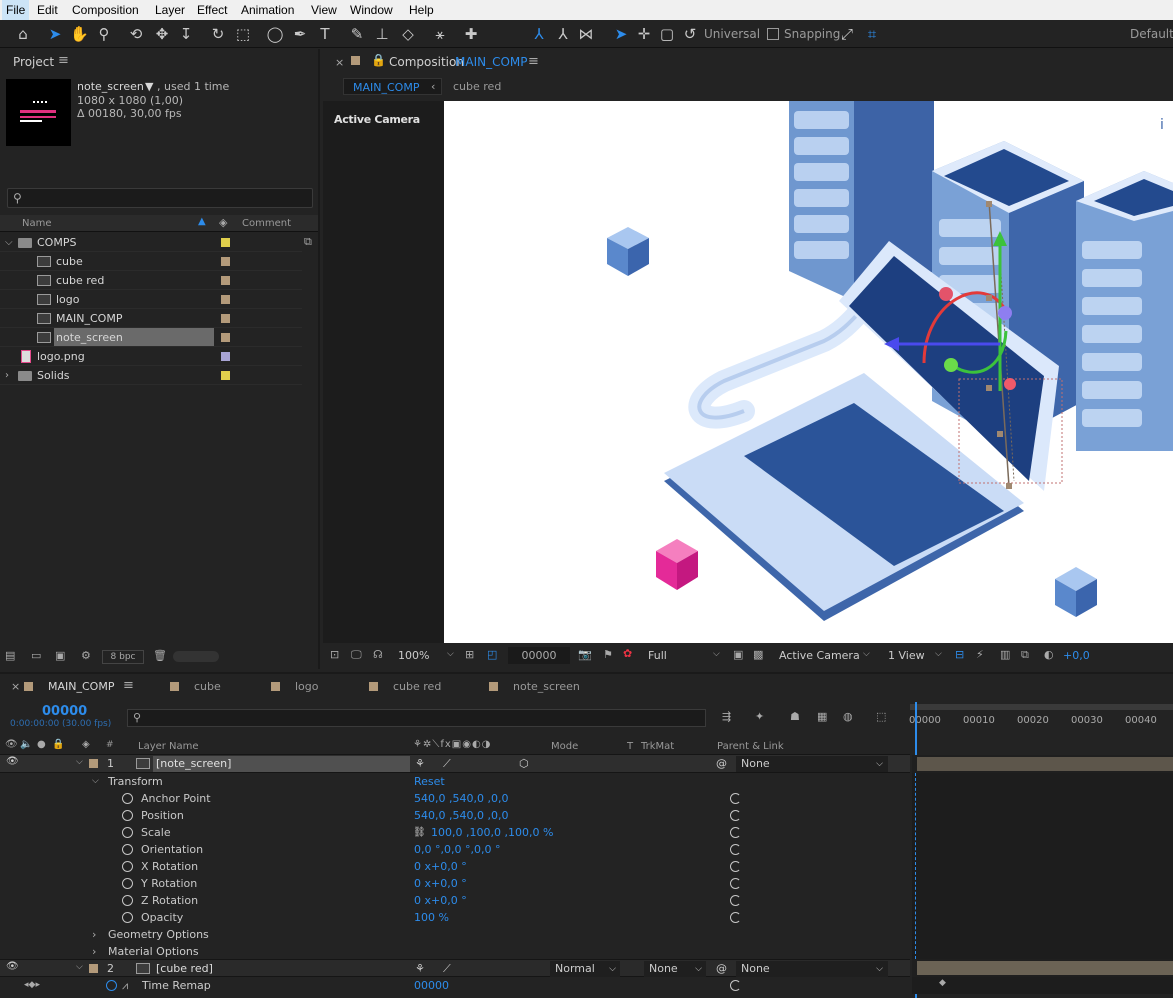  Describe the element at coordinates (162, 34) in the screenshot. I see `pan-camera-icon: ✥` at that location.